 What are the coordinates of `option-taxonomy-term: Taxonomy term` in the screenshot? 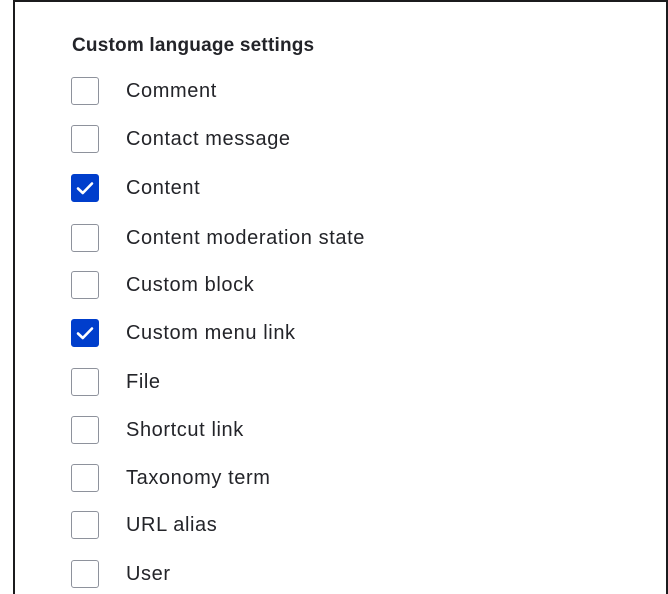 It's located at (171, 478).